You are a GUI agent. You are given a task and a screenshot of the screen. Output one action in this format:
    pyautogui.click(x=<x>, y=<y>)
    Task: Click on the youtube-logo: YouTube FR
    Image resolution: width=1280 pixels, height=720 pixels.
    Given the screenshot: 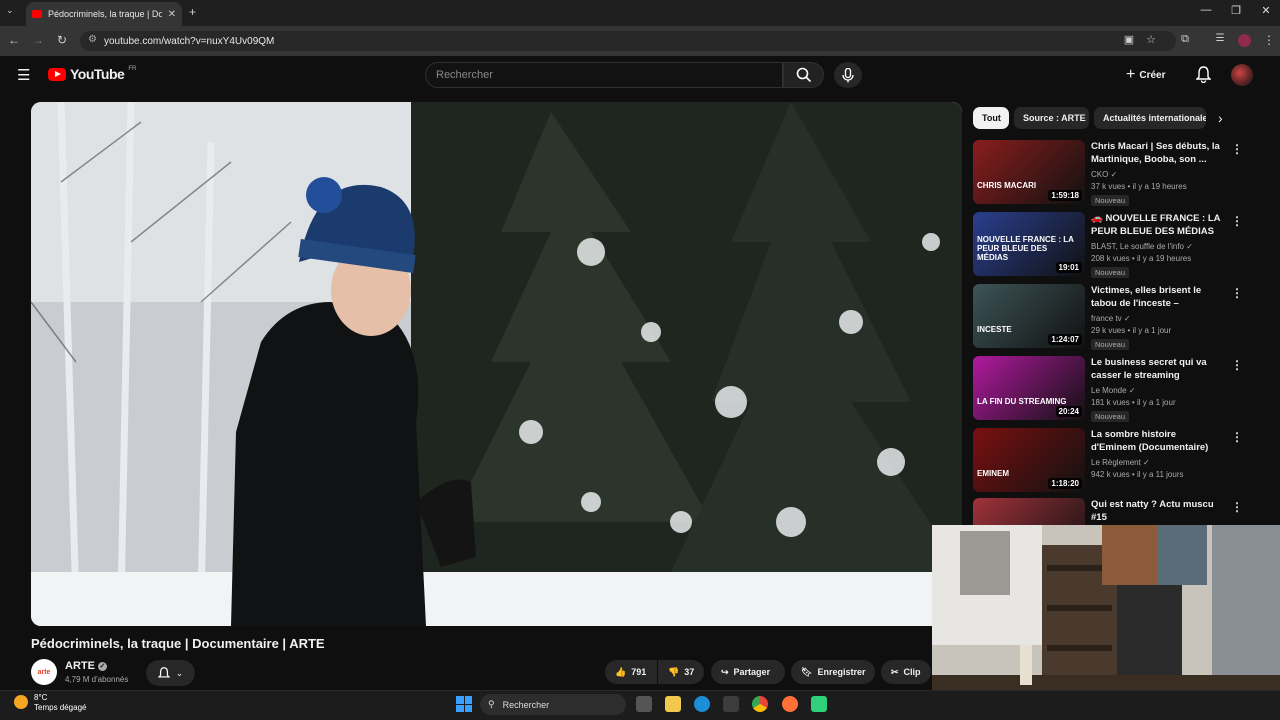 What is the action you would take?
    pyautogui.click(x=92, y=74)
    